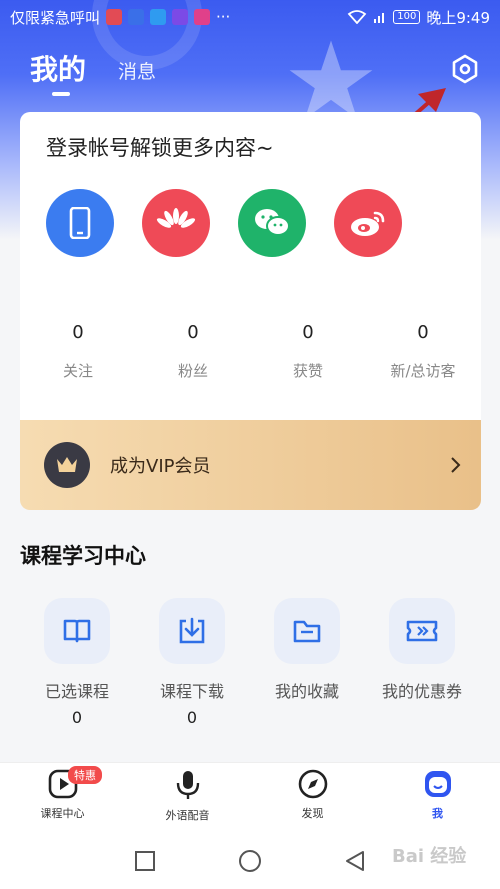 Image resolution: width=500 pixels, height=889 pixels. What do you see at coordinates (312, 813) in the screenshot?
I see `nav-label: 发现` at bounding box center [312, 813].